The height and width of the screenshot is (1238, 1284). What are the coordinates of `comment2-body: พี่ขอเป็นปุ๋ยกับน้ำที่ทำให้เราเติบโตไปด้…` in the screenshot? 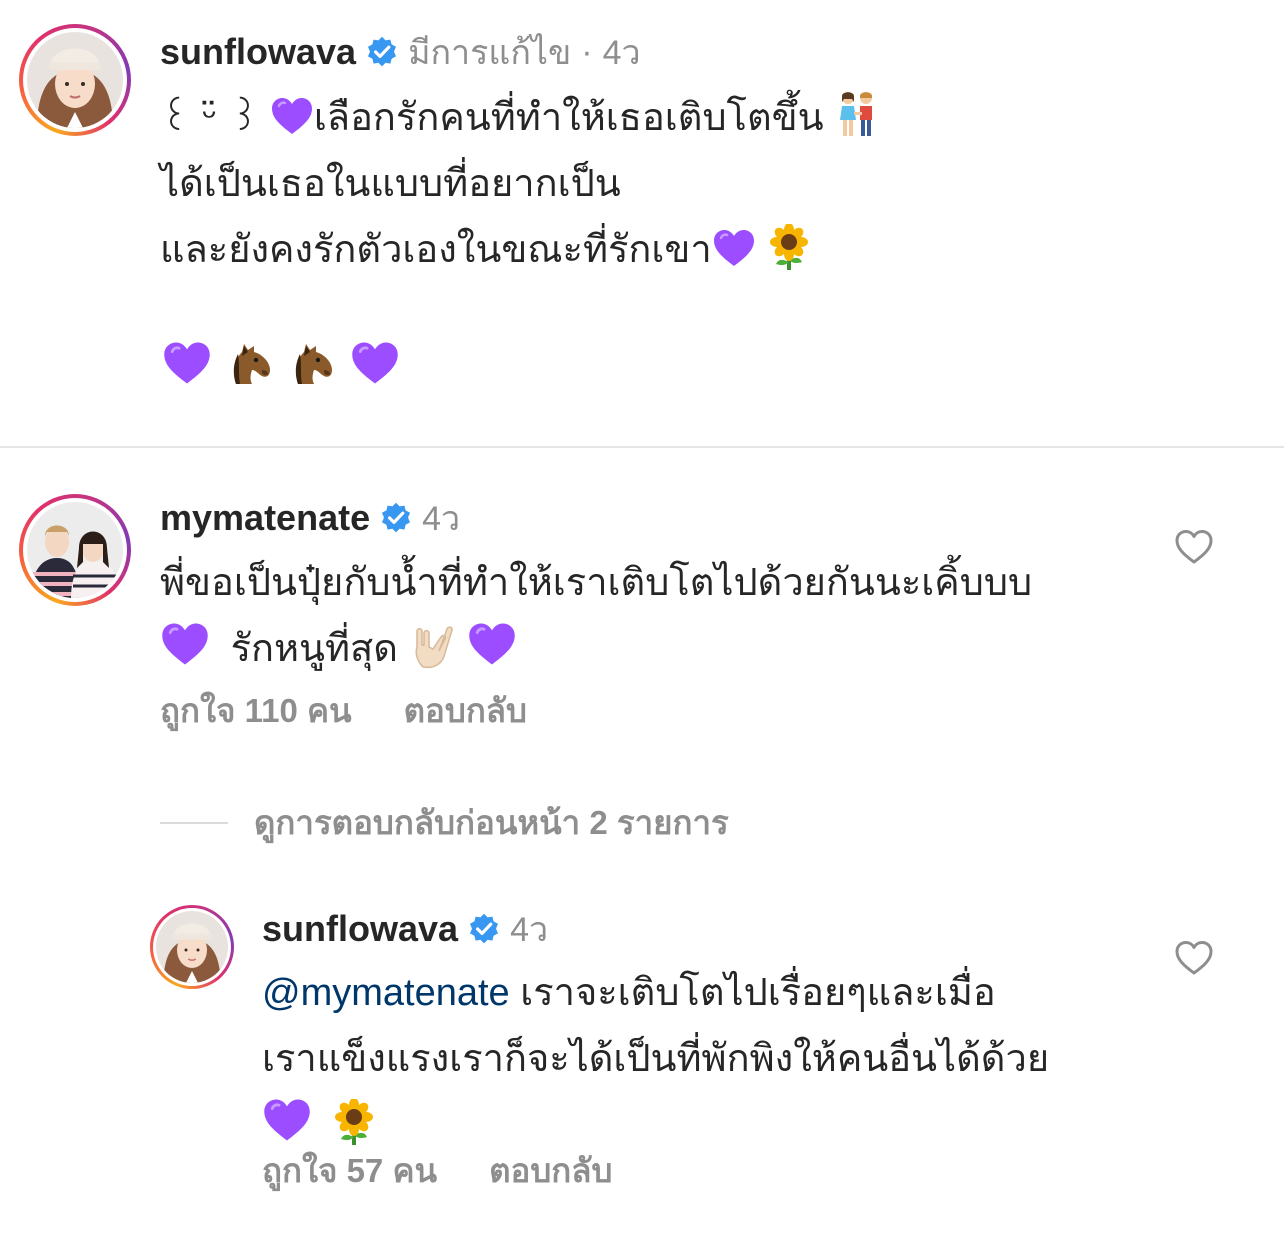 It's located at (655, 616).